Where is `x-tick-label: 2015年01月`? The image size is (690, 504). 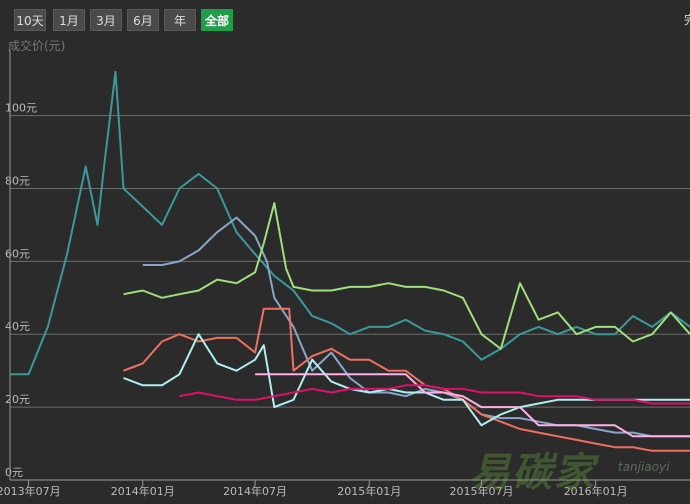
x-tick-label: 2015年01月 is located at coordinates (369, 491).